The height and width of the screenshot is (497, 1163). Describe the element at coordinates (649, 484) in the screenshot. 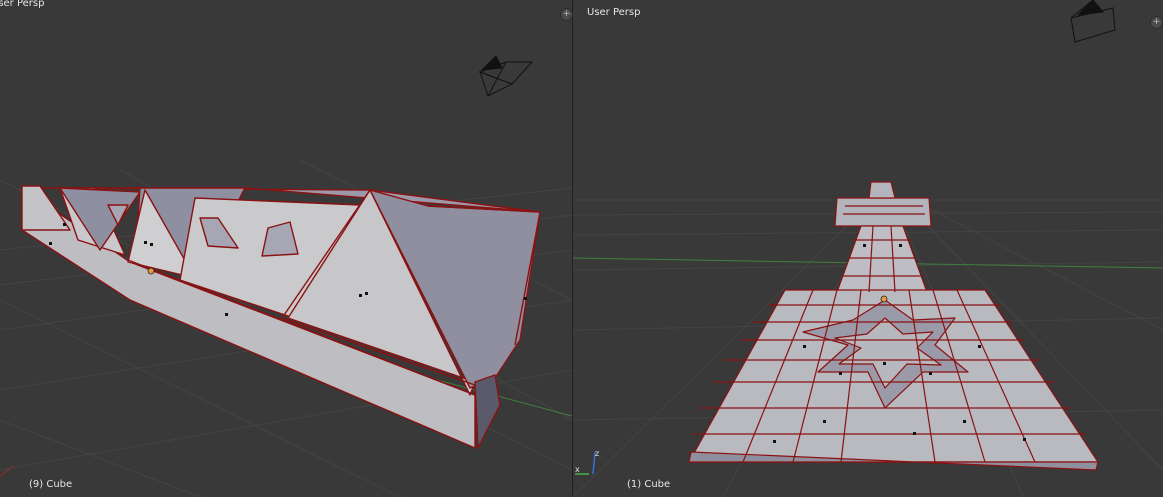

I see `right-object-info: (1) Cube` at that location.